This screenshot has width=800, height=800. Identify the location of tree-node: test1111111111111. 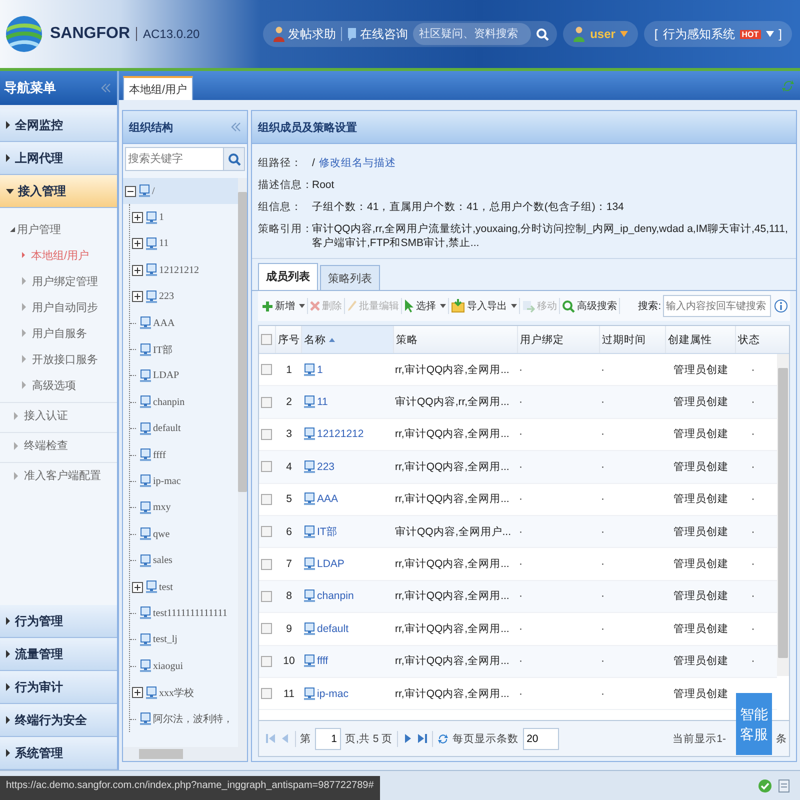
(184, 613).